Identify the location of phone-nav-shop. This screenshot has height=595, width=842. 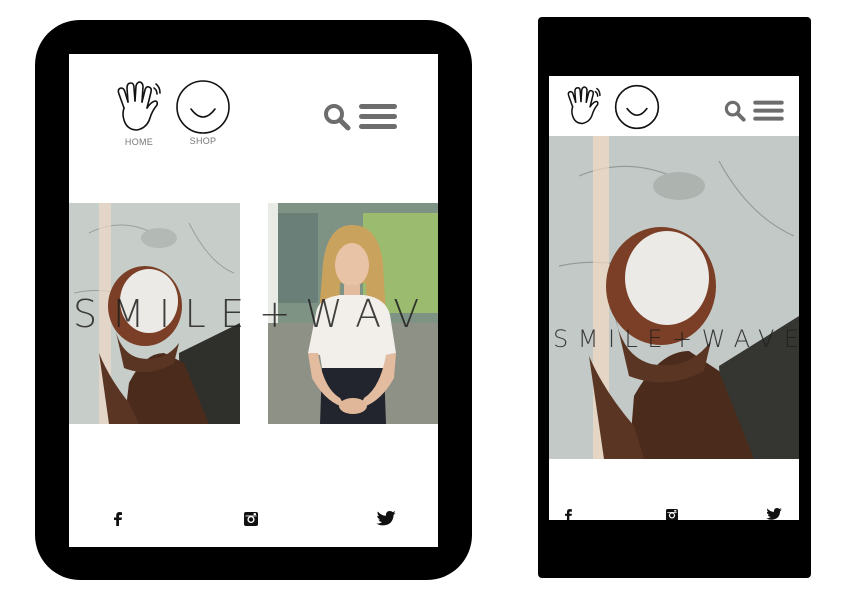
(637, 109).